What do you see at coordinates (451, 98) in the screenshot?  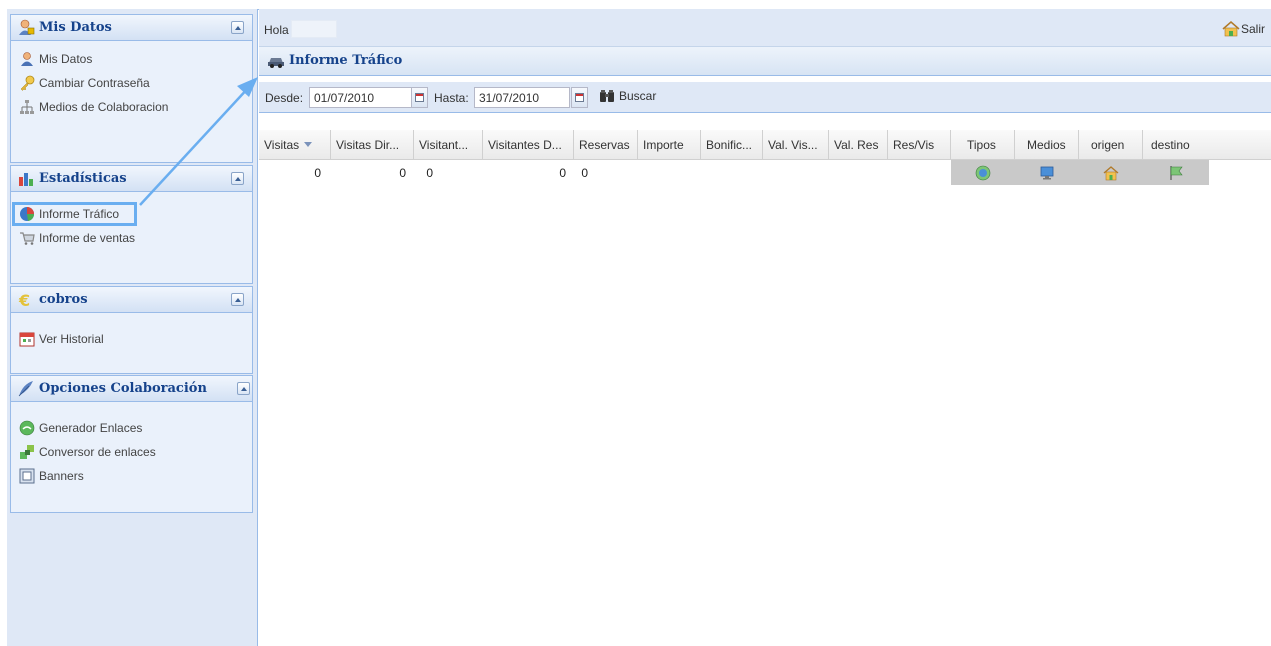 I see `hasta-label: Hasta:` at bounding box center [451, 98].